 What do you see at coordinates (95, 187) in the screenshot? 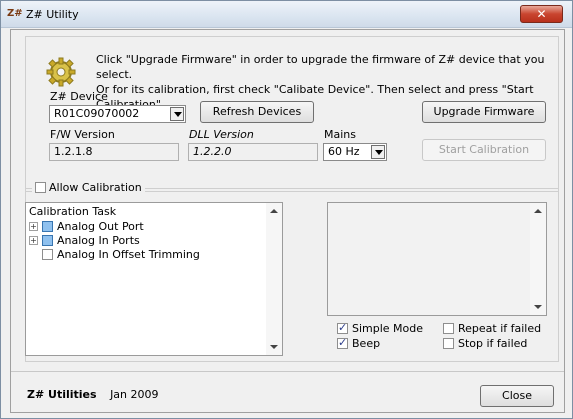
I see `allow-calibration-label: Allow Calibration` at bounding box center [95, 187].